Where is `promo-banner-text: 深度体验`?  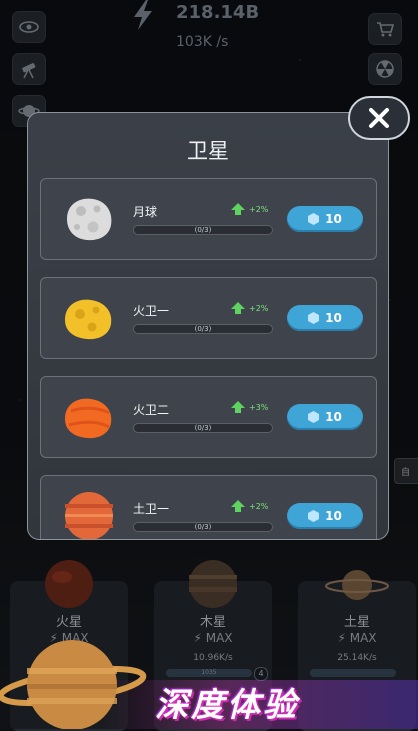
promo-banner-text: 深度体验 is located at coordinates (227, 704).